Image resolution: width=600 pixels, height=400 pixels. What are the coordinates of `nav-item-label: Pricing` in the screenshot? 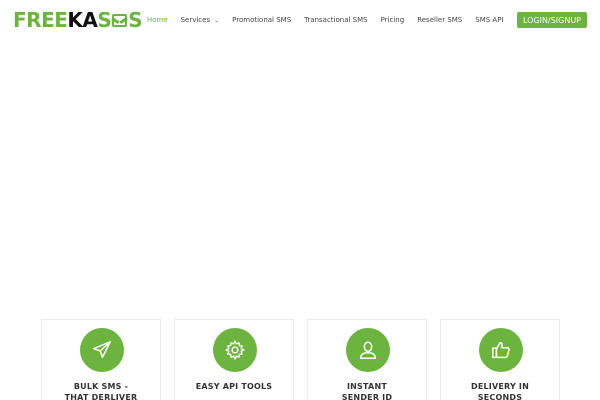 It's located at (392, 20).